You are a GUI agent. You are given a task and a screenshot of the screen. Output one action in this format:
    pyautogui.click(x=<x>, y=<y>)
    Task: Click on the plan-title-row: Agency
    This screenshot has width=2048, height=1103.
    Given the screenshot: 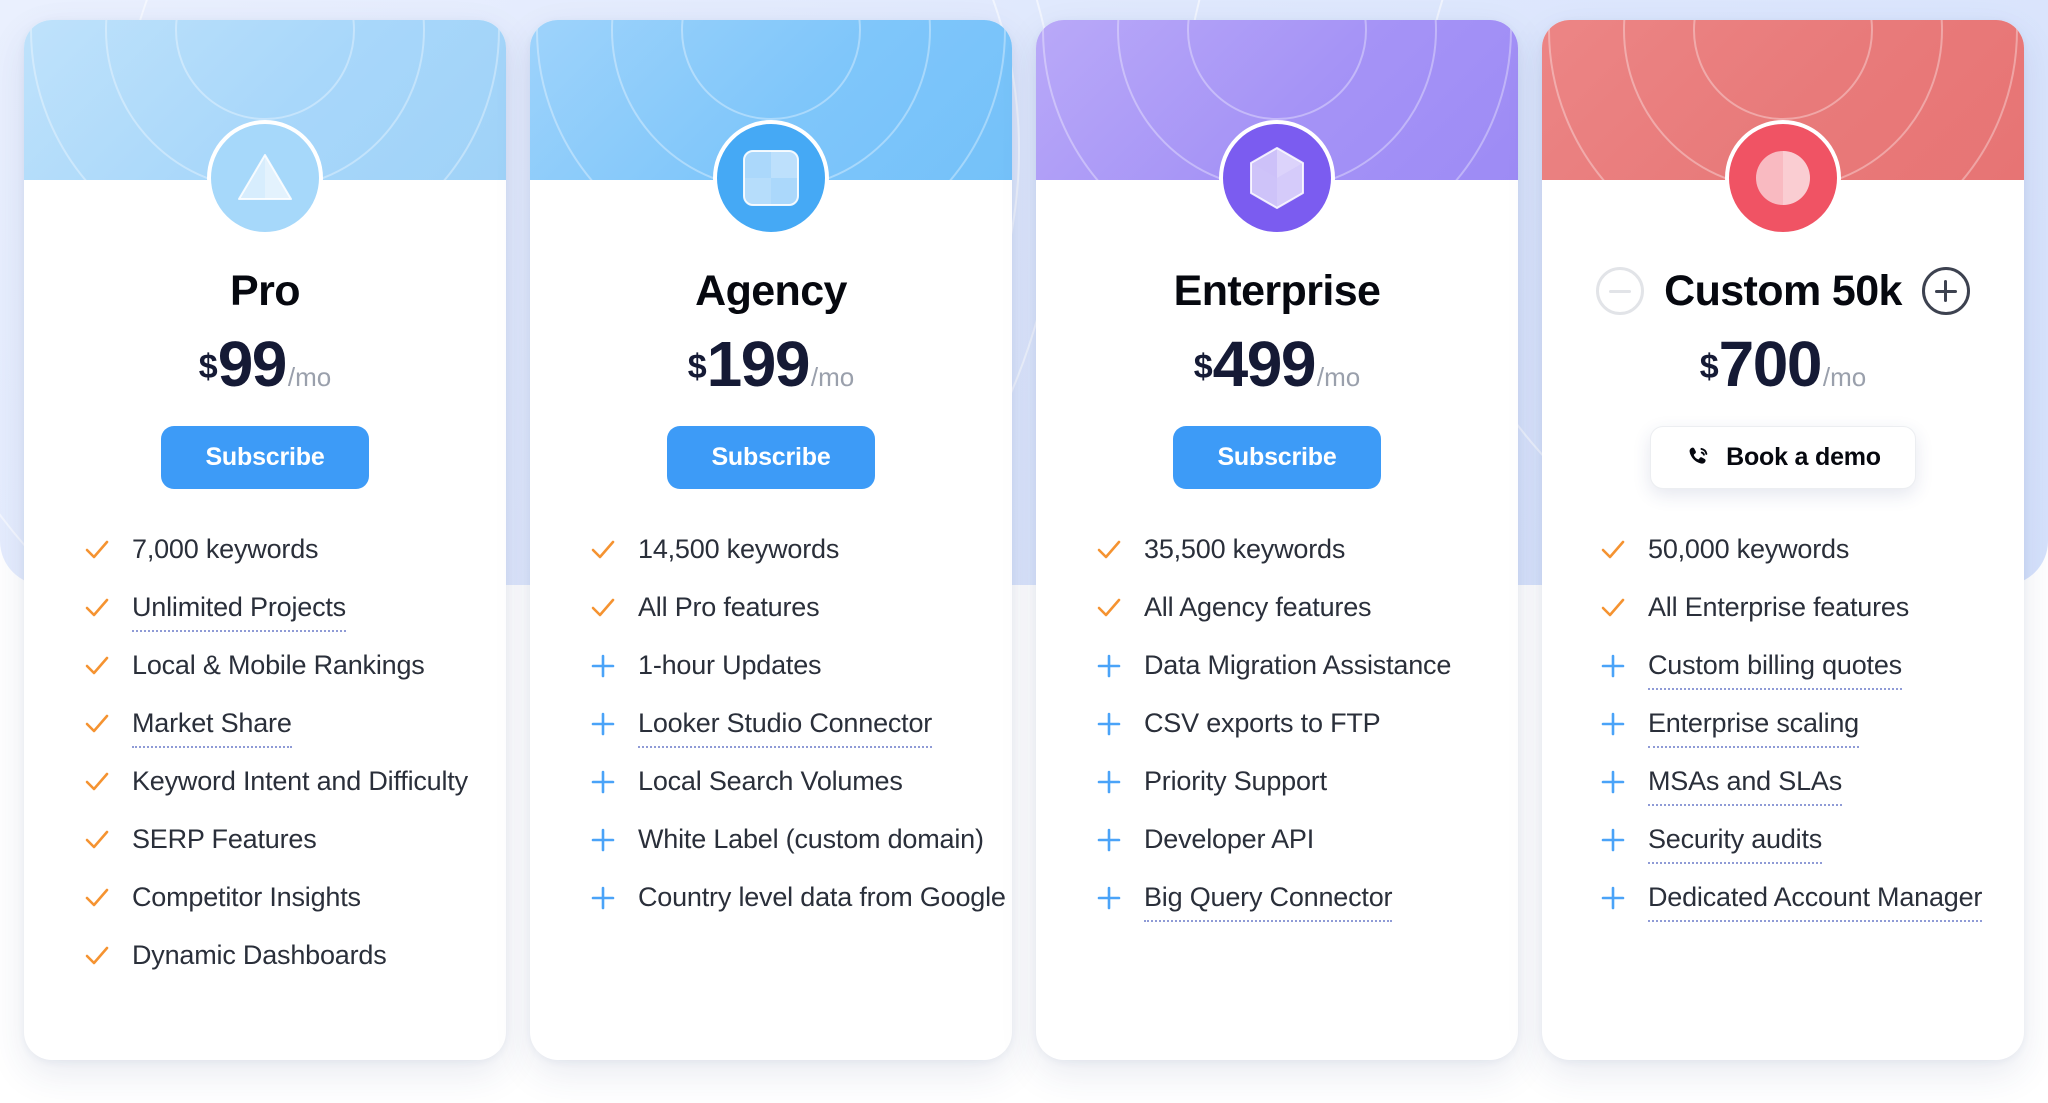 What is the action you would take?
    pyautogui.click(x=771, y=291)
    